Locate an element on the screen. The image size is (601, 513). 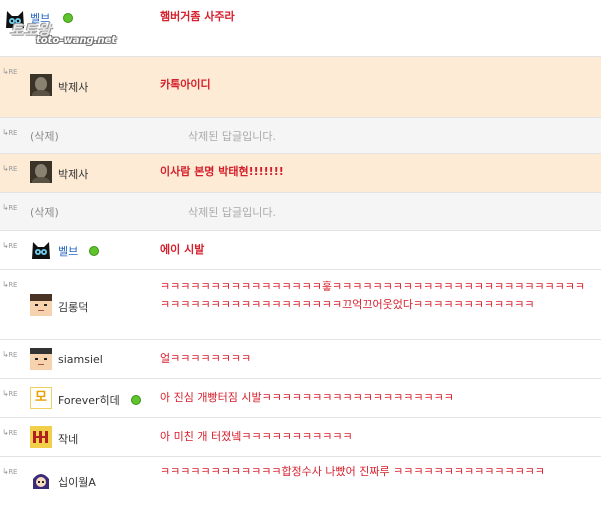
avatar: 모 is located at coordinates (41, 398).